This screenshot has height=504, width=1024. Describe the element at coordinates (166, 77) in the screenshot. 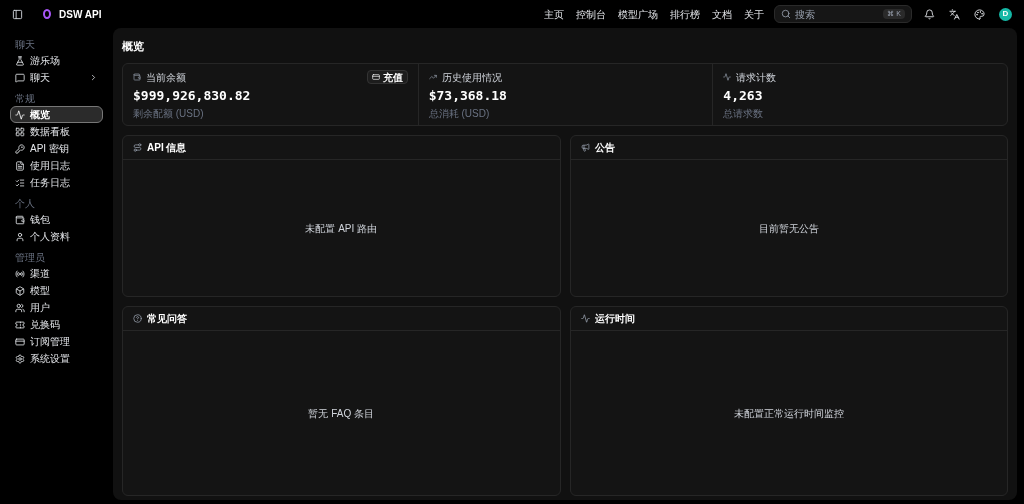

I see `stat-label: 当前余额` at that location.